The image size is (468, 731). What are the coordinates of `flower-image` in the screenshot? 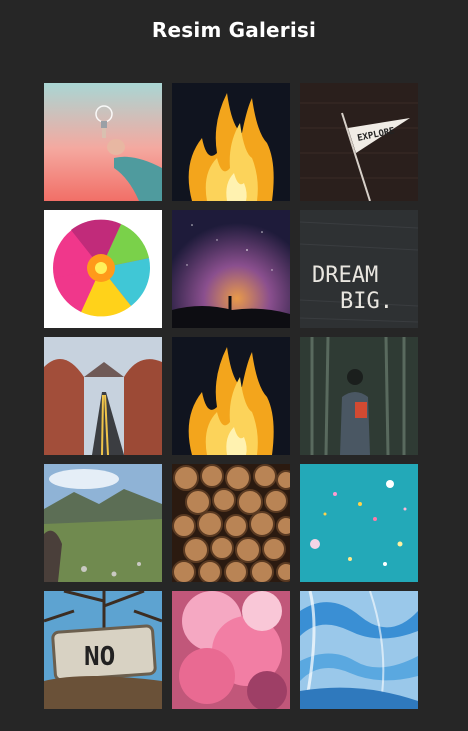 It's located at (103, 269).